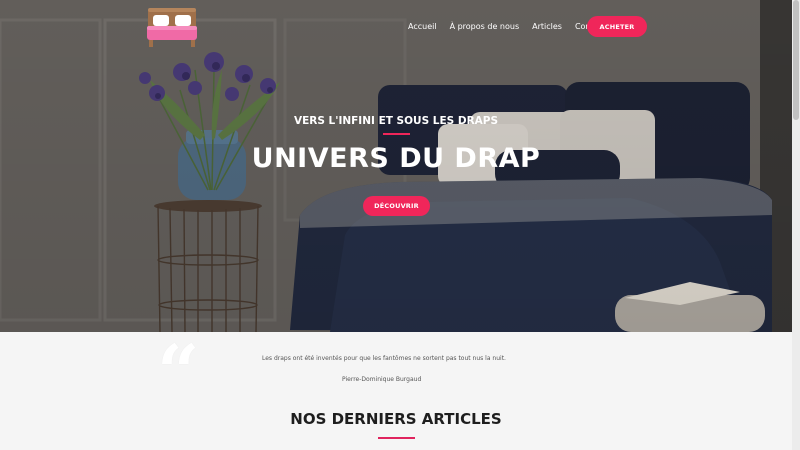 This screenshot has width=800, height=450. I want to click on decouvrir-button: DÉCOUVRIR, so click(396, 206).